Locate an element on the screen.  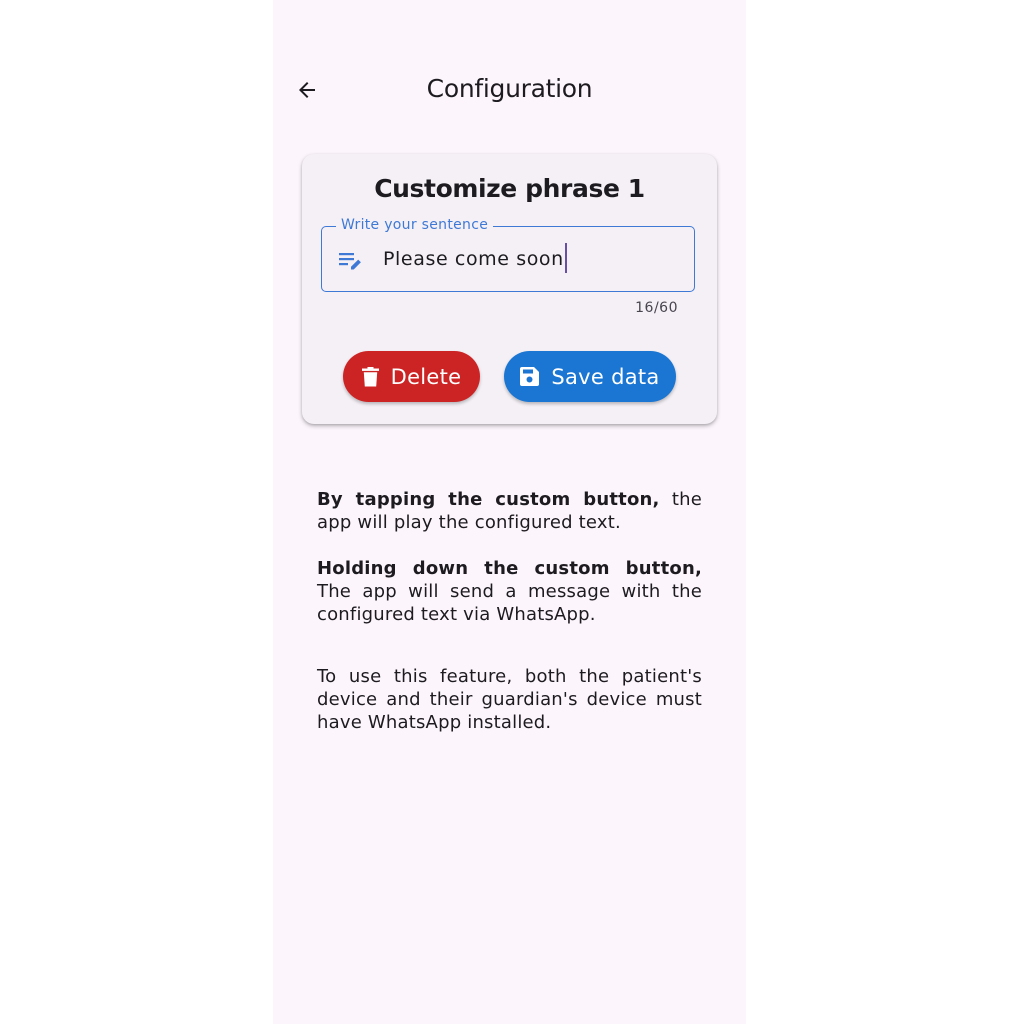
save-data-button: Save data is located at coordinates (590, 376).